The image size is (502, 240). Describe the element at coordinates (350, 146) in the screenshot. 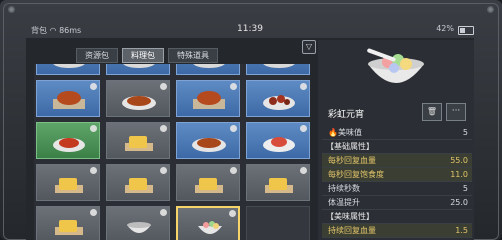

I see `attribute-label: 【基础属性】` at that location.